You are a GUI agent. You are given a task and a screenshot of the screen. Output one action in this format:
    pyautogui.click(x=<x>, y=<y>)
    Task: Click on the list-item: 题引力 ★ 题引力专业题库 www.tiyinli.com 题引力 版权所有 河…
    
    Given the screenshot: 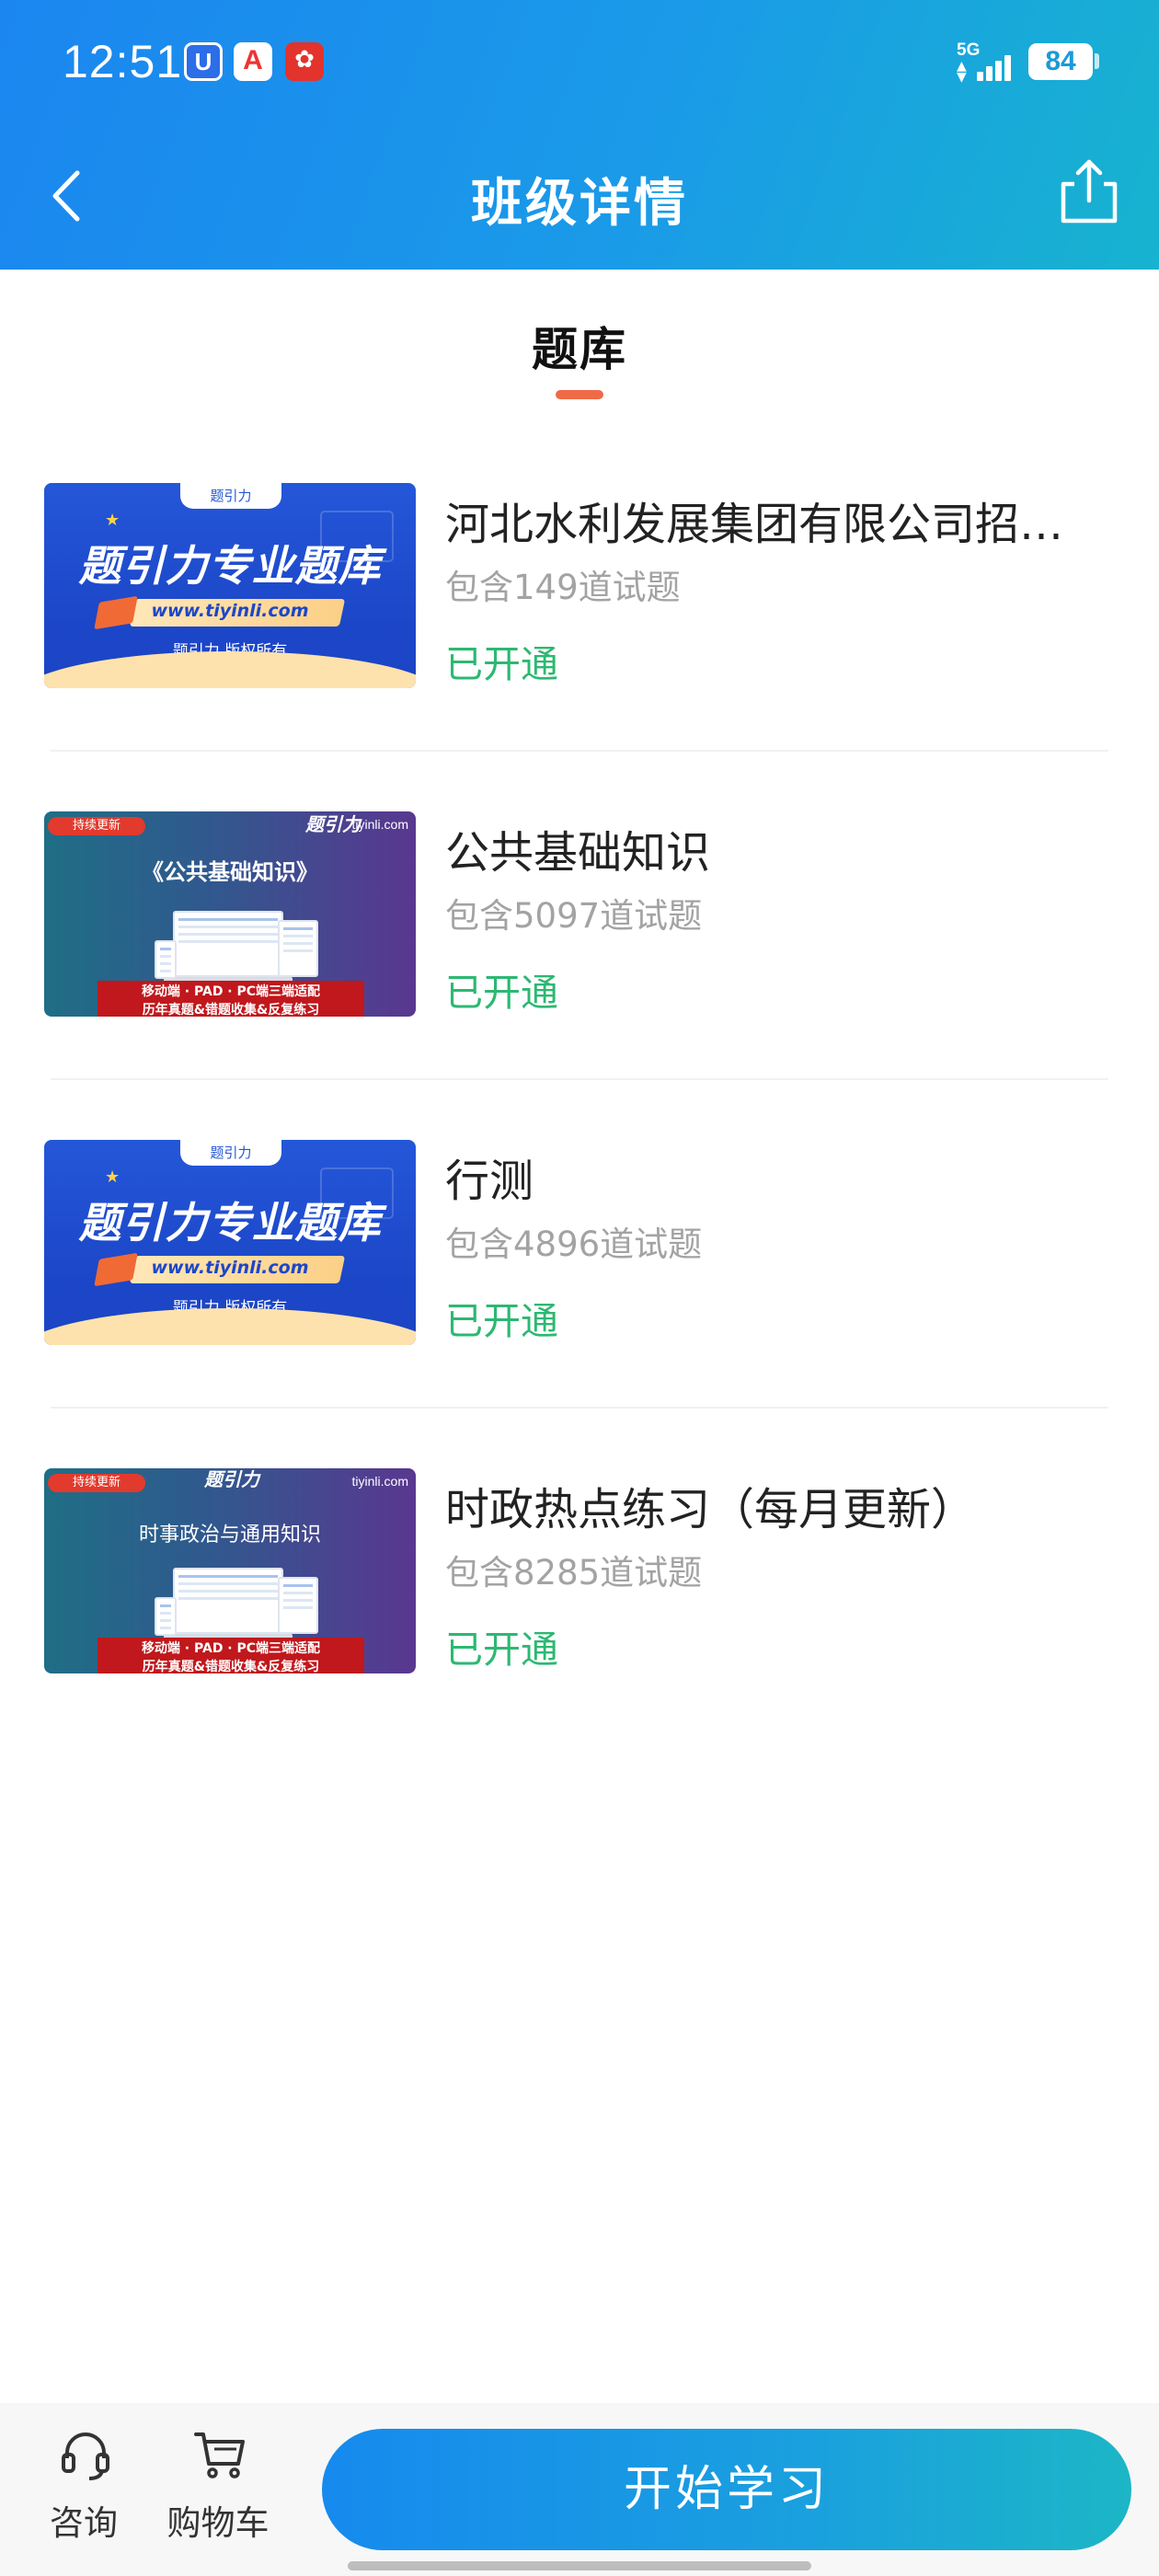 What is the action you would take?
    pyautogui.click(x=579, y=624)
    